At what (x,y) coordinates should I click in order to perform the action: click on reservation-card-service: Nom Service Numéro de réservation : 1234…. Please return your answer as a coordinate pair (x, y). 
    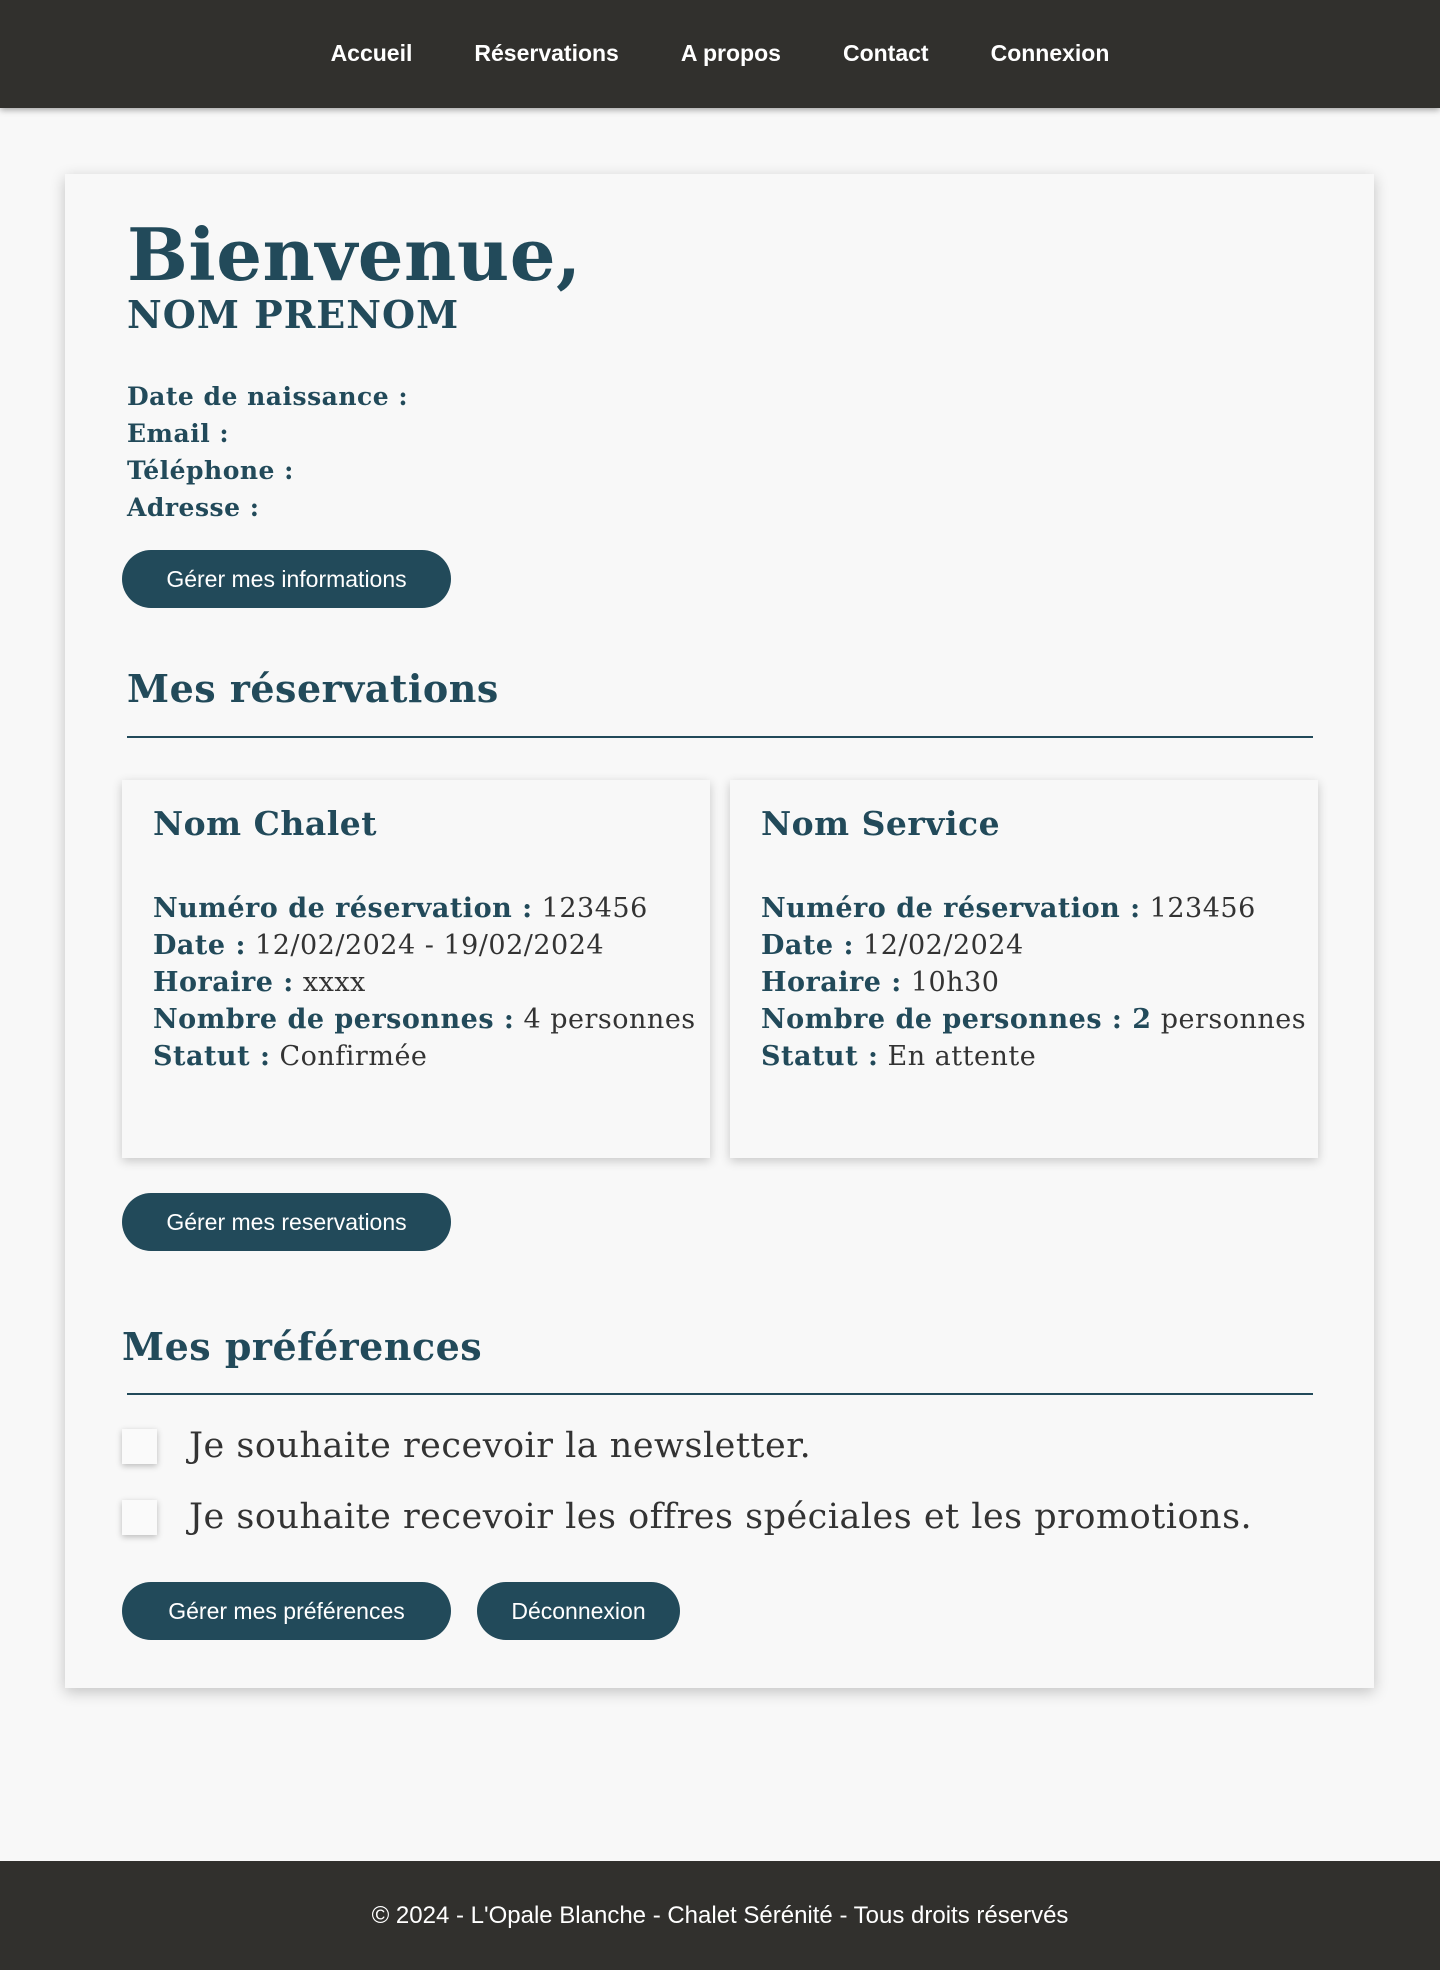
    Looking at the image, I should click on (1024, 969).